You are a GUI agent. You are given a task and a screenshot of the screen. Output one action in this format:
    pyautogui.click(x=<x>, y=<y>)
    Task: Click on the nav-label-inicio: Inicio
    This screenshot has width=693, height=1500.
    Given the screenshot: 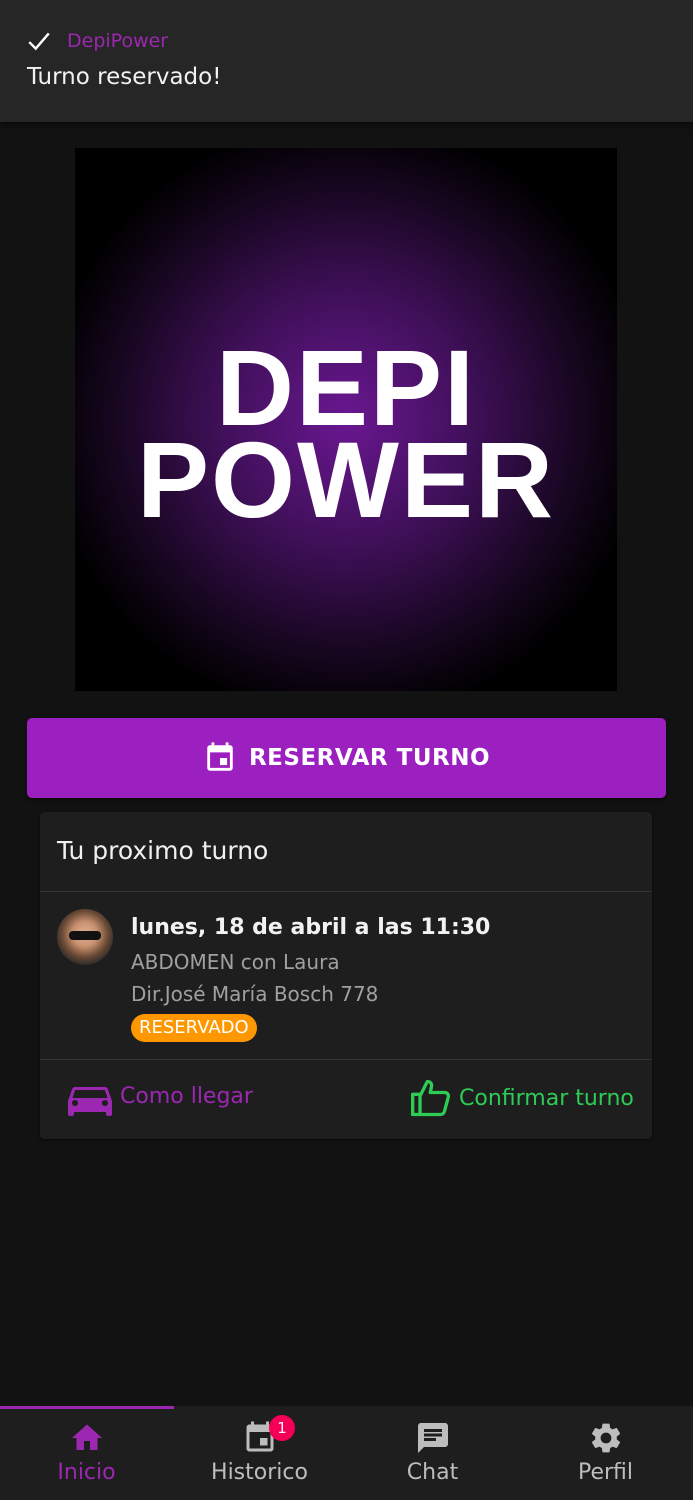 What is the action you would take?
    pyautogui.click(x=86, y=1472)
    